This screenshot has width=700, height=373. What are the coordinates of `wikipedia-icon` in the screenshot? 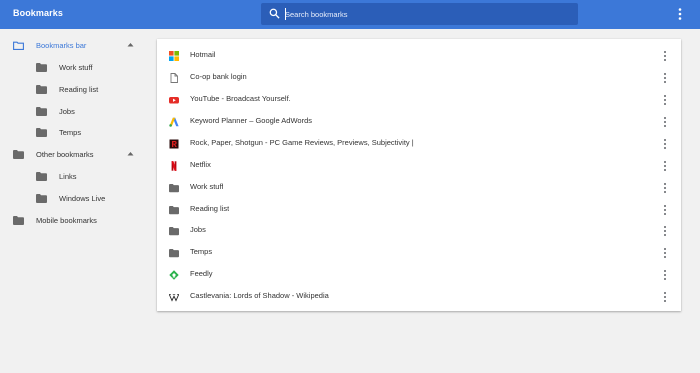 It's located at (174, 298).